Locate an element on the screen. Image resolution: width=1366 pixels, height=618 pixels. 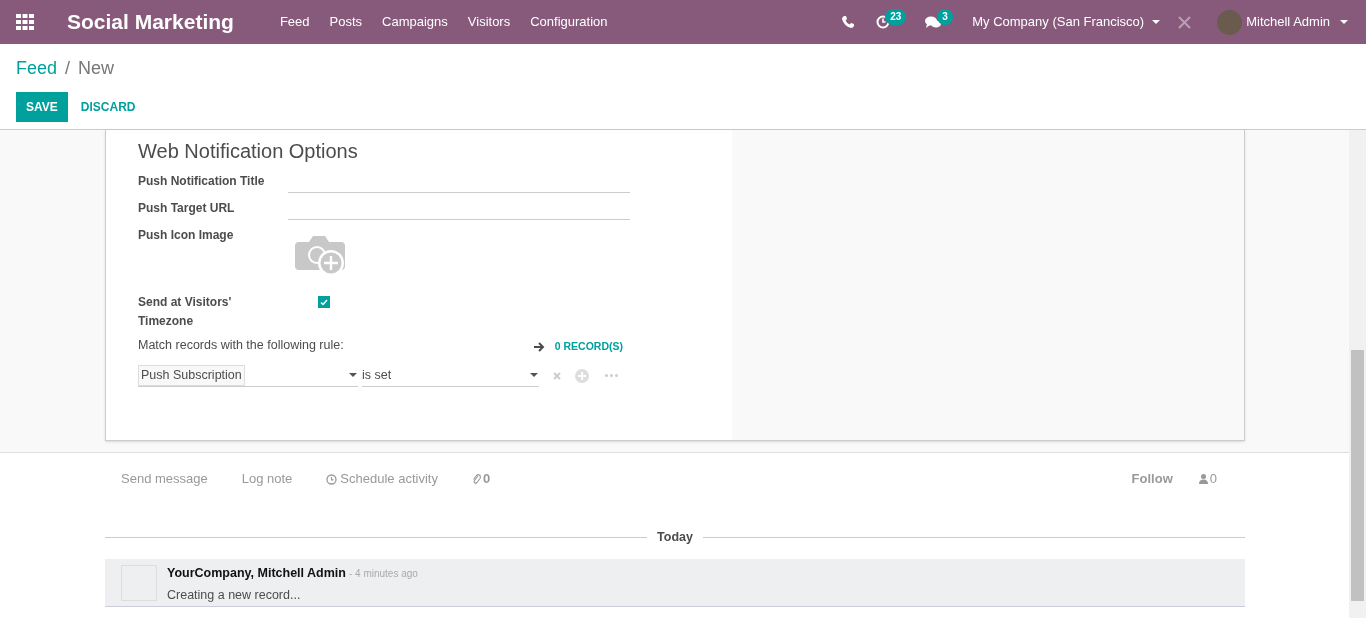
save-button: SAVE is located at coordinates (42, 107).